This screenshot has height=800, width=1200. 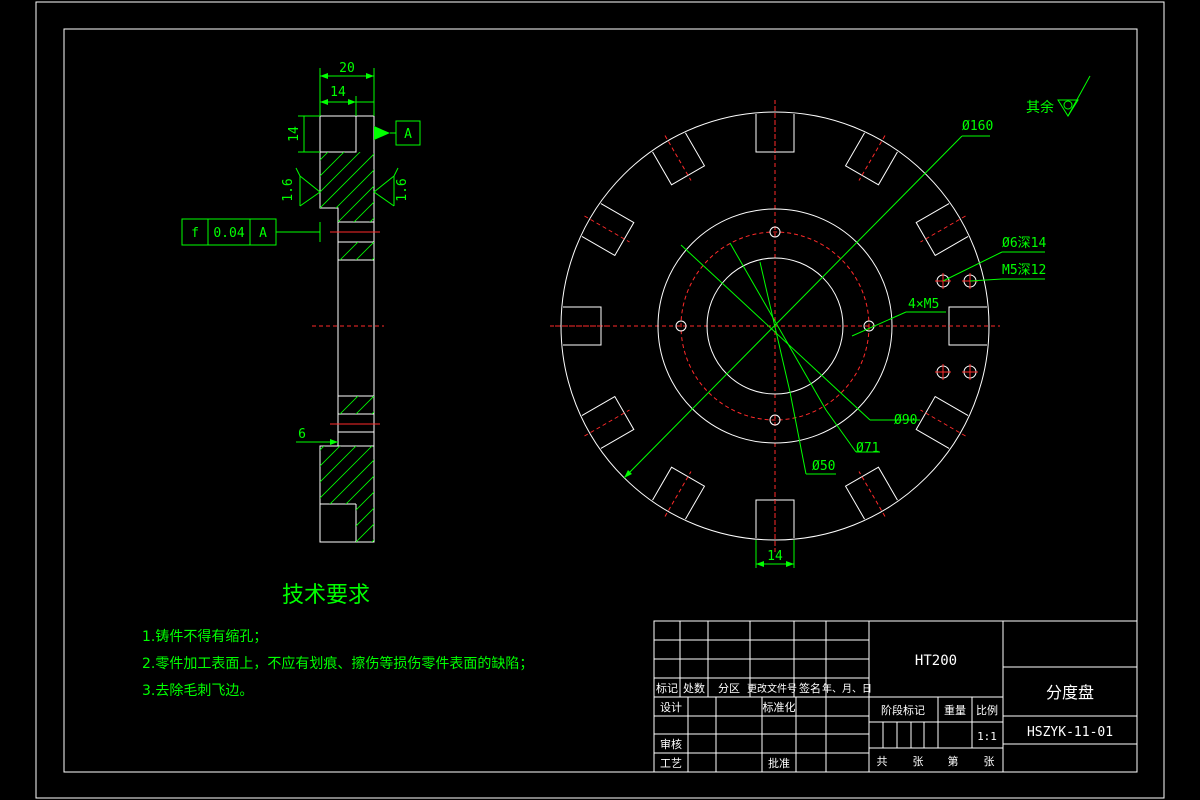 I want to click on datum-a: A, so click(x=397, y=133).